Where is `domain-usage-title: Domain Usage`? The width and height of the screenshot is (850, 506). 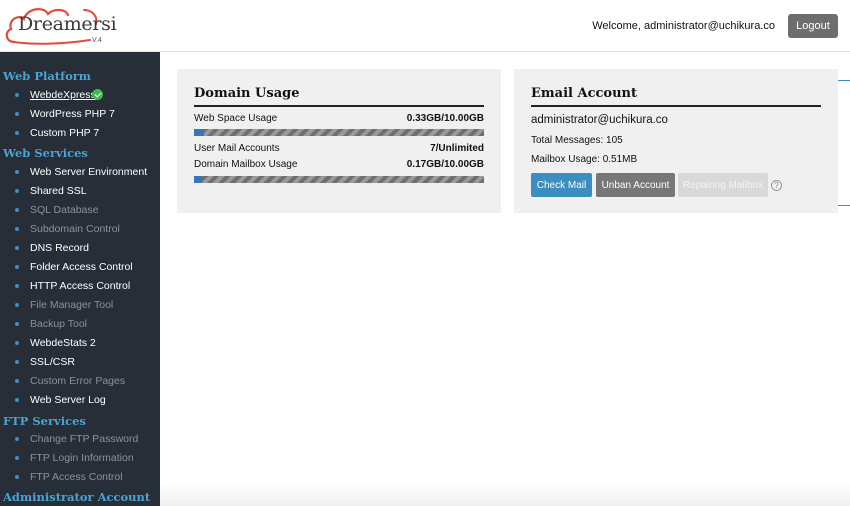 domain-usage-title: Domain Usage is located at coordinates (247, 93).